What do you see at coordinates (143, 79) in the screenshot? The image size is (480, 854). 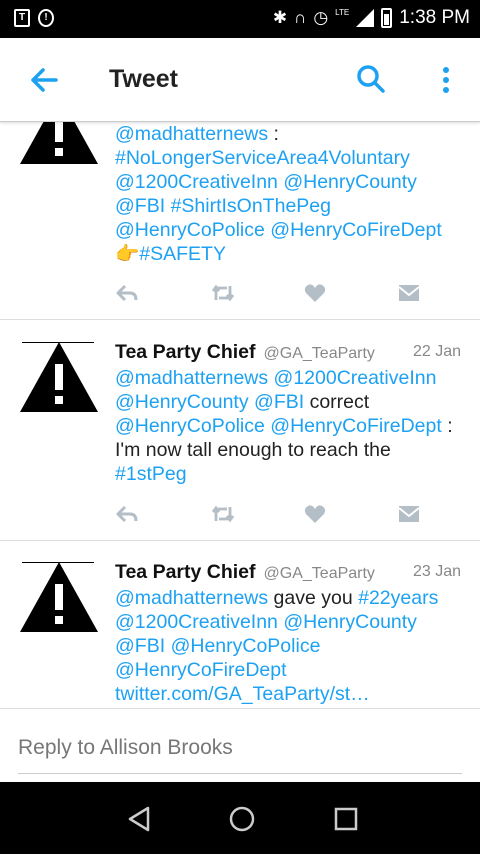 I see `page-title: Tweet` at bounding box center [143, 79].